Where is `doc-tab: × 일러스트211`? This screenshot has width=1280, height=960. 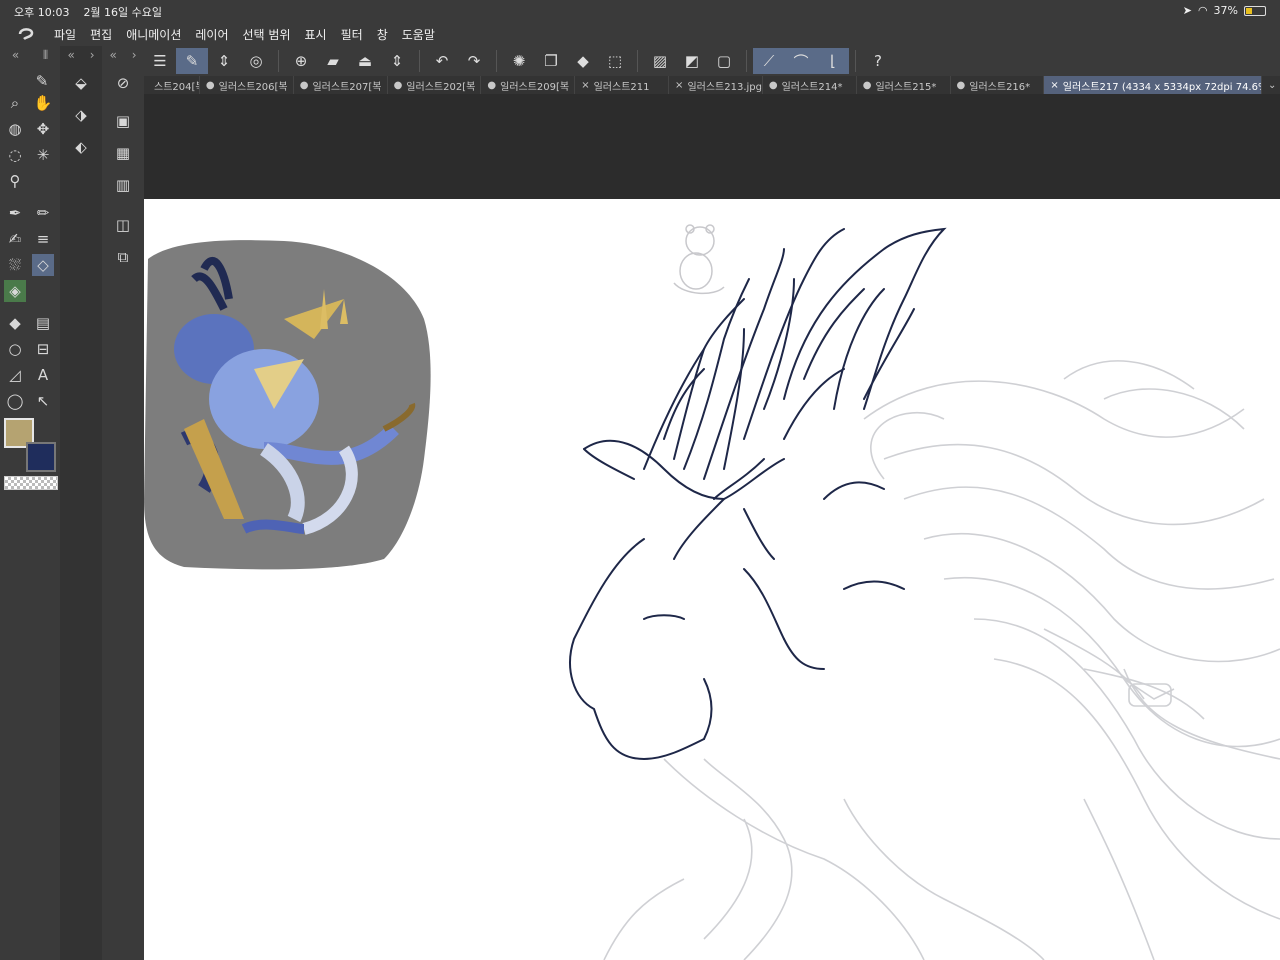 doc-tab: × 일러스트211 is located at coordinates (622, 85).